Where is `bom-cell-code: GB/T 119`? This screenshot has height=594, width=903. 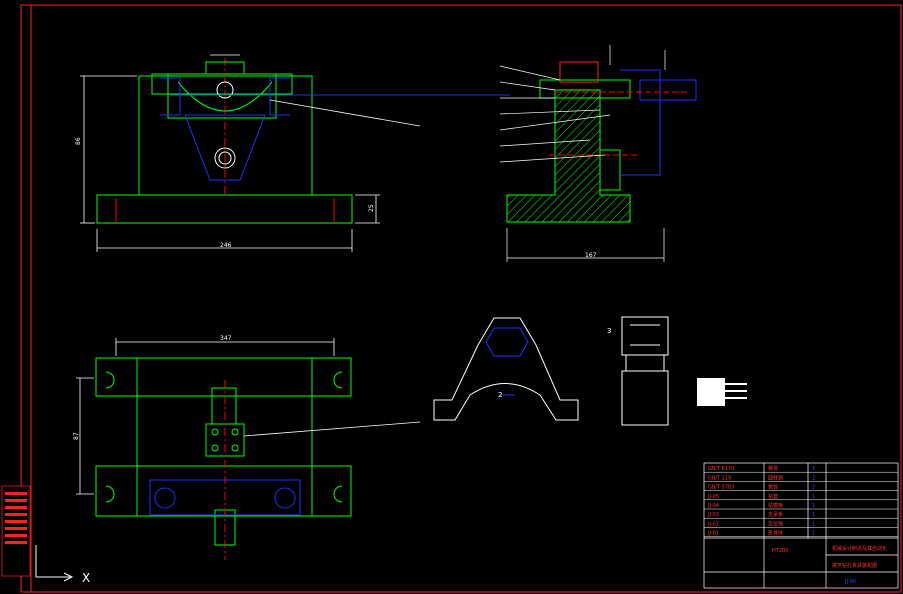
bom-cell-code: GB/T 119 is located at coordinates (719, 478).